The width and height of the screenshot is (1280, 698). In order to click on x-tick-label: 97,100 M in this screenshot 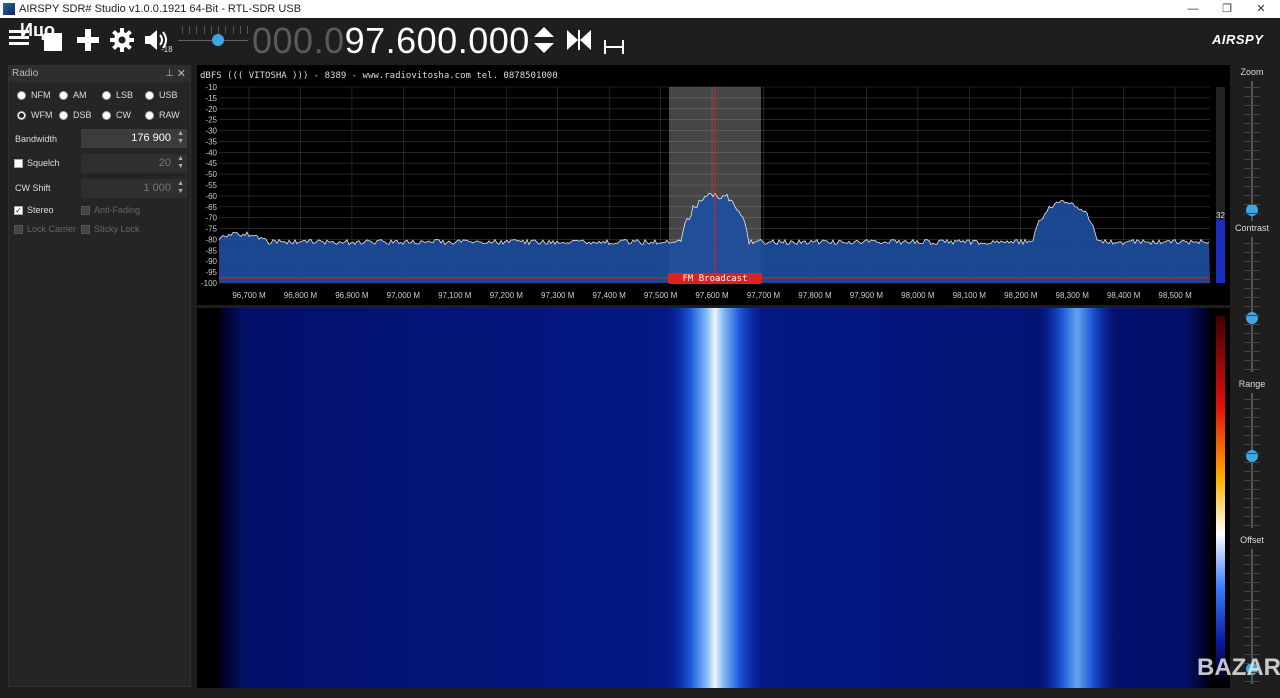, I will do `click(455, 295)`.